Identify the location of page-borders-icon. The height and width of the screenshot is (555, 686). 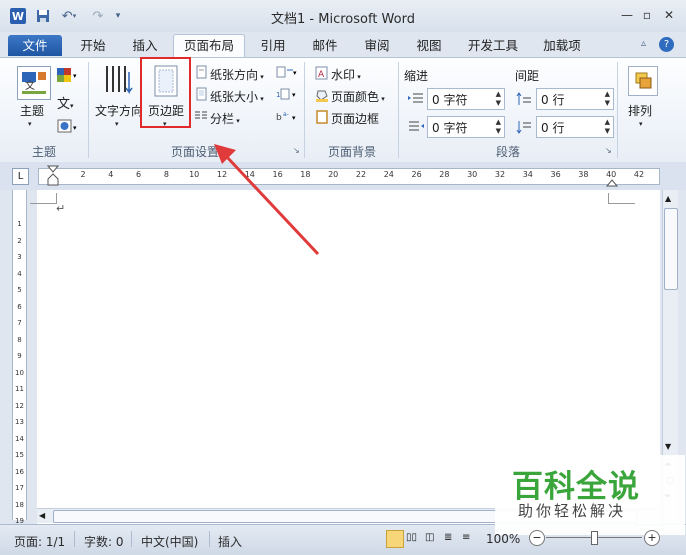
(322, 117).